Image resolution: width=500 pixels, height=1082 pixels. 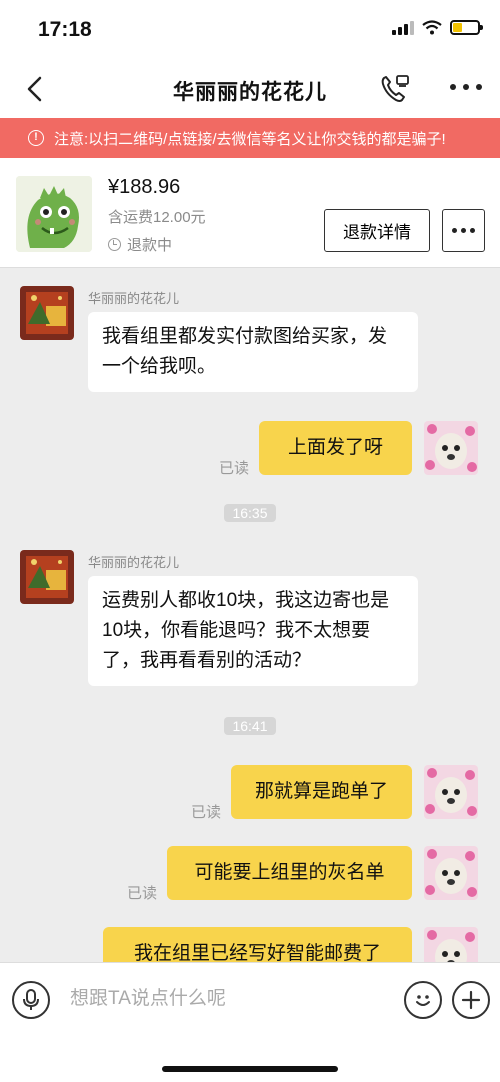 What do you see at coordinates (250, 213) in the screenshot?
I see `order-card: ¥188.96 含运费12.00元 退款中 退款详情` at bounding box center [250, 213].